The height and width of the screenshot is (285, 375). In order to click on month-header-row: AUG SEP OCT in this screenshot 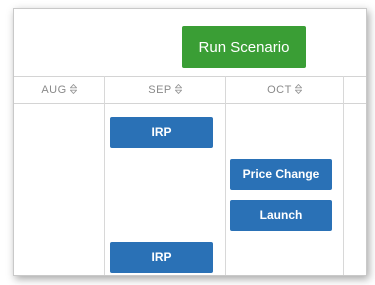, I will do `click(190, 90)`.